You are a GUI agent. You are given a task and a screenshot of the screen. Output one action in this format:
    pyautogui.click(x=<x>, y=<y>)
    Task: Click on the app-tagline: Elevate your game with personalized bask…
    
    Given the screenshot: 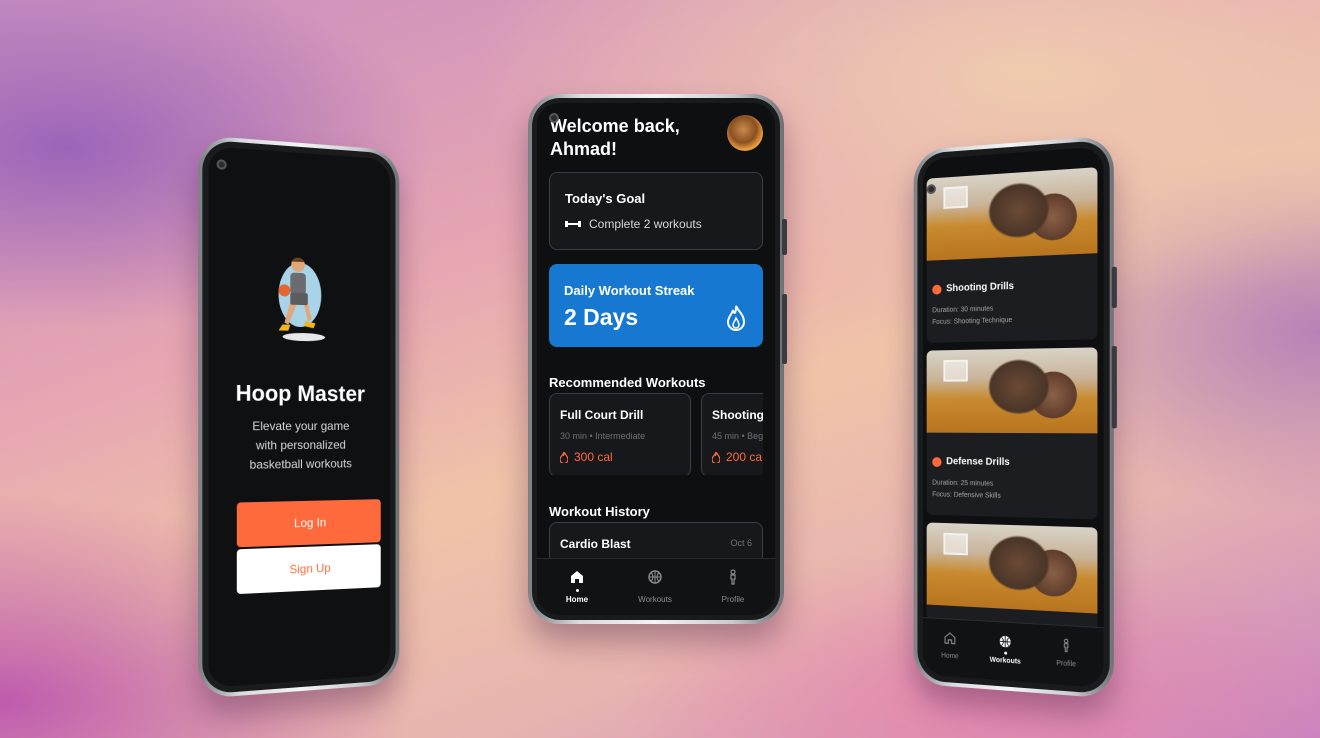 What is the action you would take?
    pyautogui.click(x=300, y=445)
    